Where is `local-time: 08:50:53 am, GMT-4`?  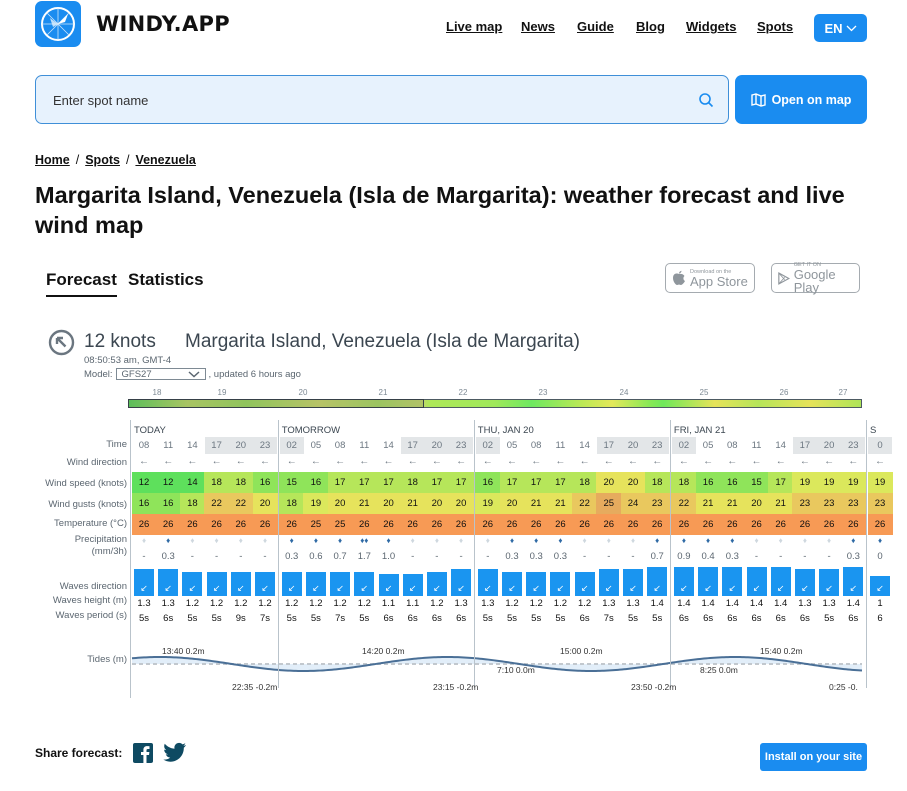
local-time: 08:50:53 am, GMT-4 is located at coordinates (128, 360).